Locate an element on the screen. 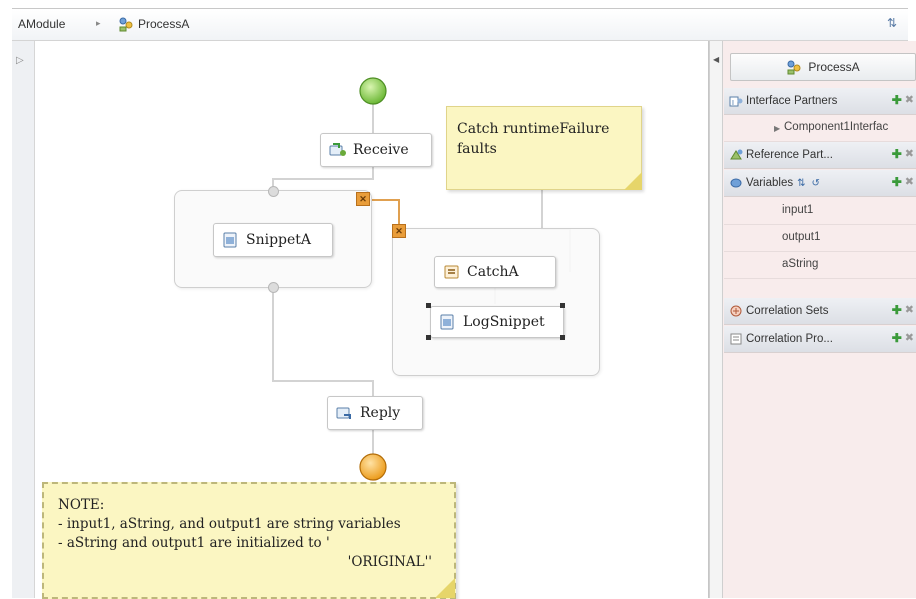 This screenshot has height=599, width=916. delete-reference-partner-icon: ✖ is located at coordinates (909, 154).